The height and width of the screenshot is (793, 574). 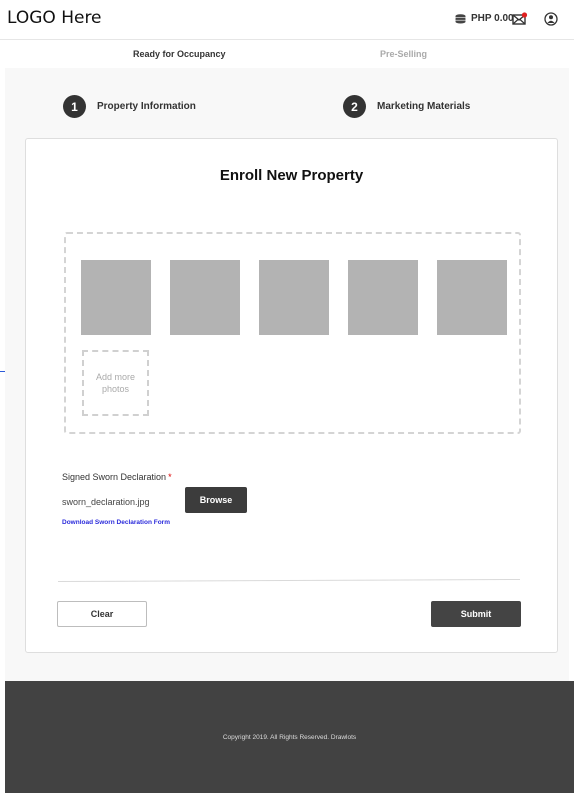 I want to click on sworn-declaration-label-text: Signed Sworn Declaration, so click(x=114, y=477).